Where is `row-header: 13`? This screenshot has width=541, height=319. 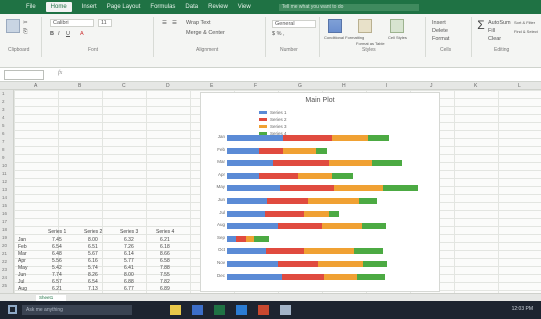
row-header: 13 is located at coordinates (4, 189).